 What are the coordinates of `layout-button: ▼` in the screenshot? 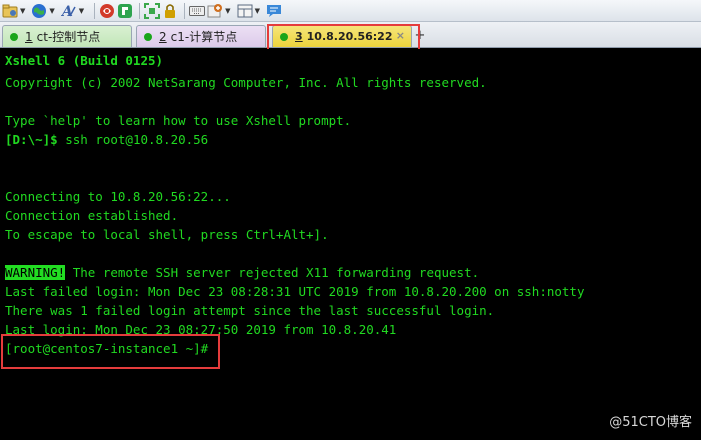 It's located at (250, 11).